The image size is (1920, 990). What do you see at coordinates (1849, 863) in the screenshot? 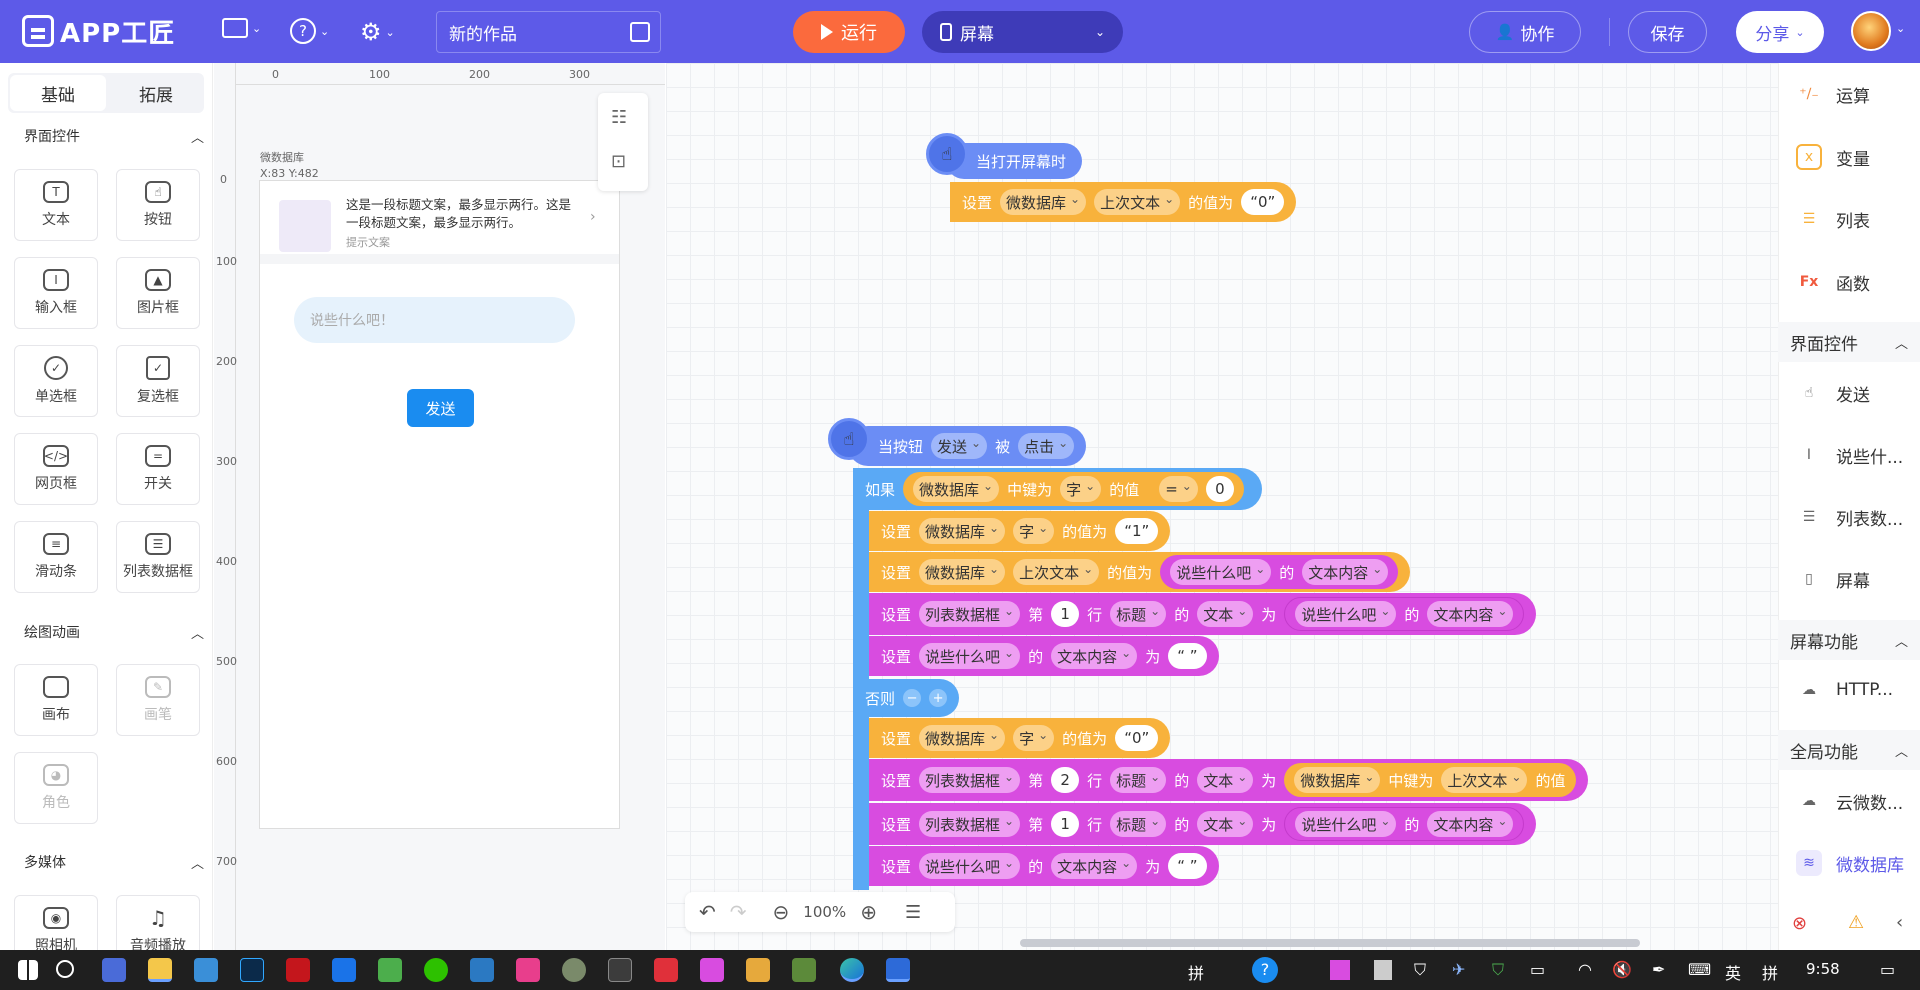
I see `category-micro-db: ≋ 微数据库` at bounding box center [1849, 863].